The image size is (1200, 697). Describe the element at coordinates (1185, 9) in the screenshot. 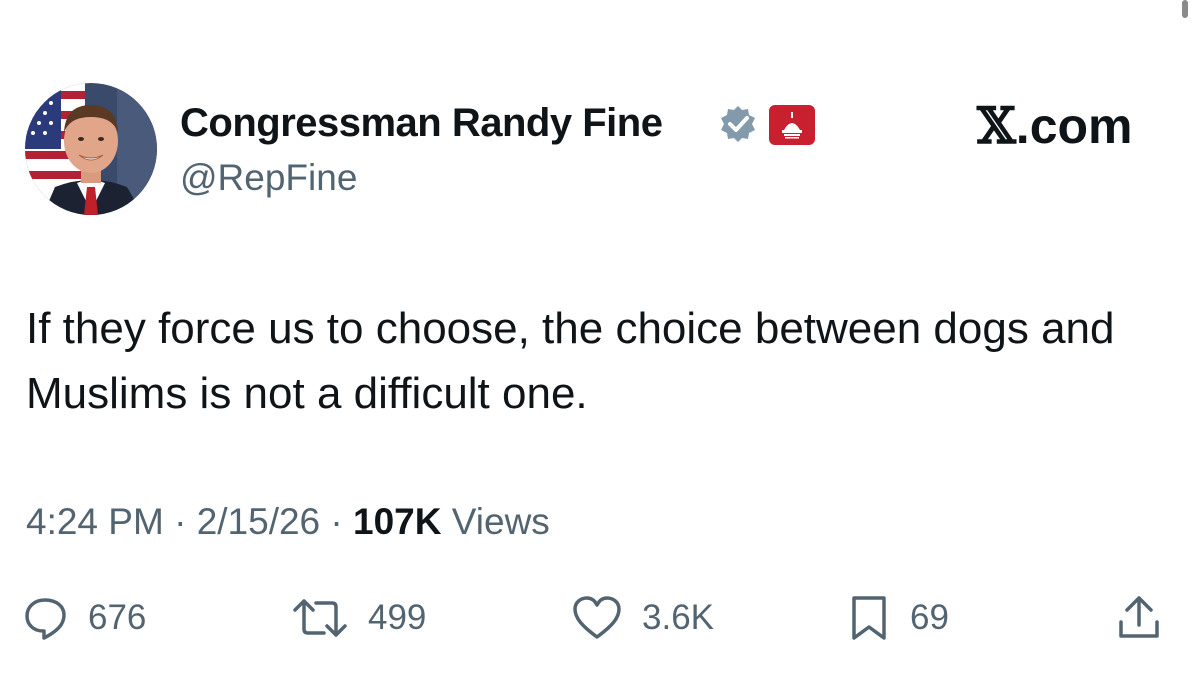

I see `scrollbar-thumb` at that location.